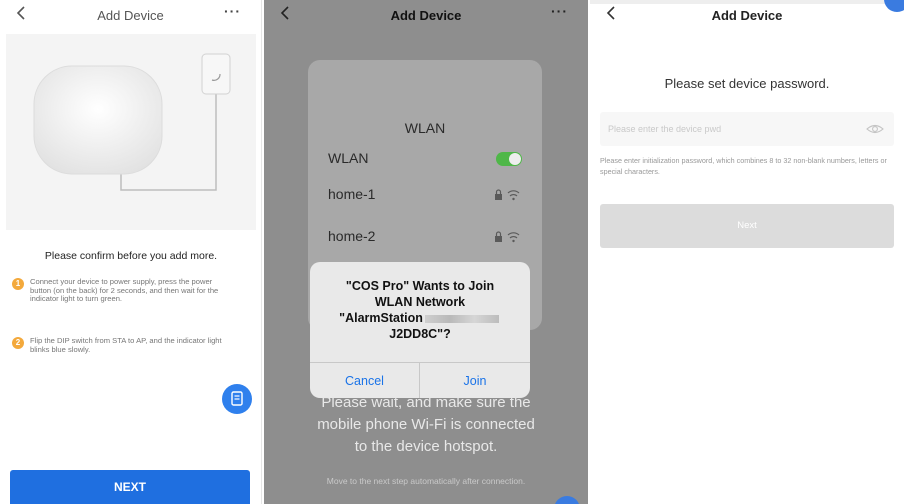  I want to click on alert-line-1: "COS Pro" Wants to Join, so click(420, 286).